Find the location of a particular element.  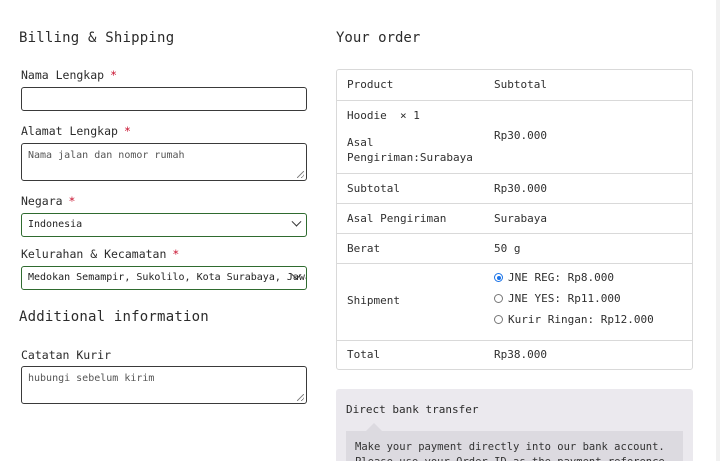

order-title: Your order is located at coordinates (378, 38).